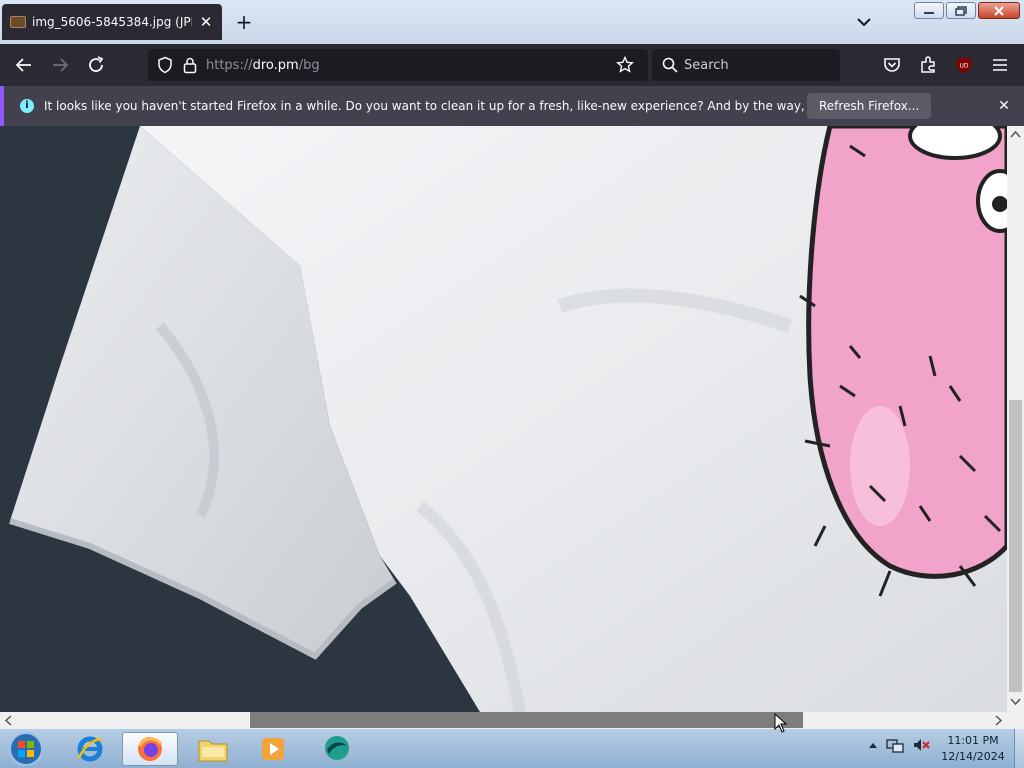 The width and height of the screenshot is (1024, 768). Describe the element at coordinates (1004, 106) in the screenshot. I see `notification-close-button: ✕` at that location.